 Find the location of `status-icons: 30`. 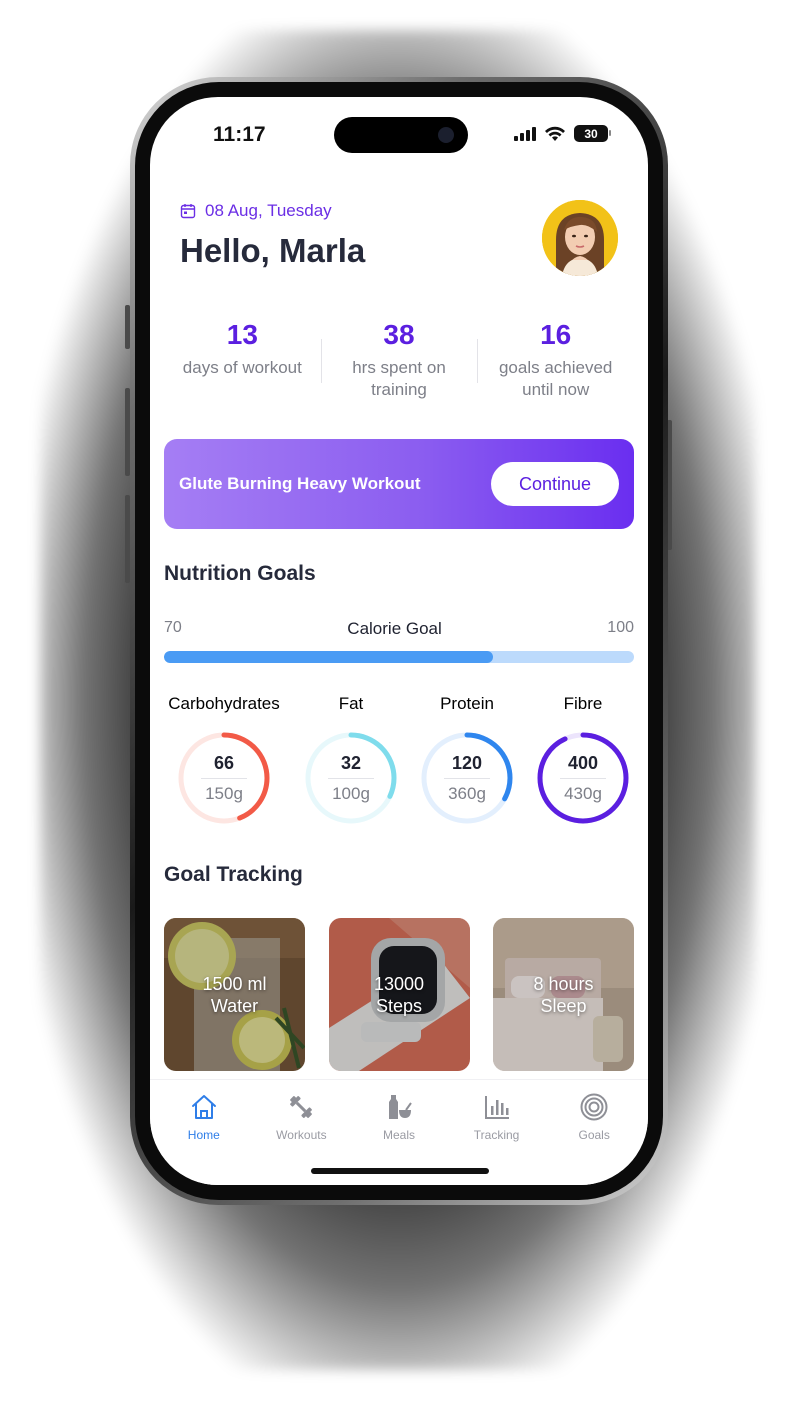

status-icons: 30 is located at coordinates (562, 133).